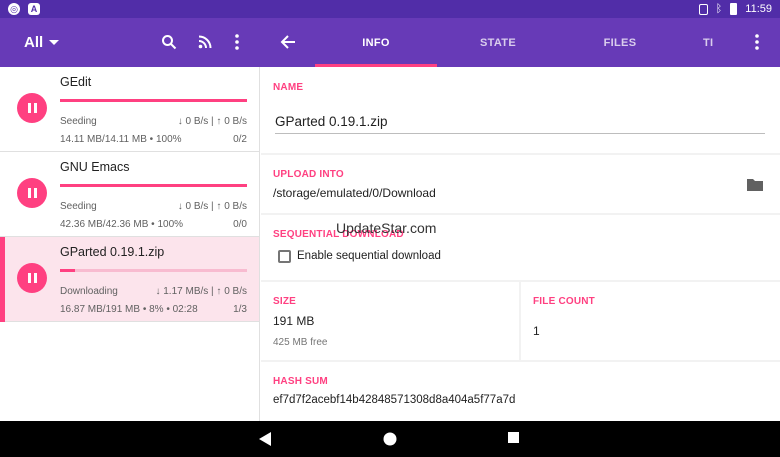  I want to click on file-count-label: FILE COUNT, so click(564, 301).